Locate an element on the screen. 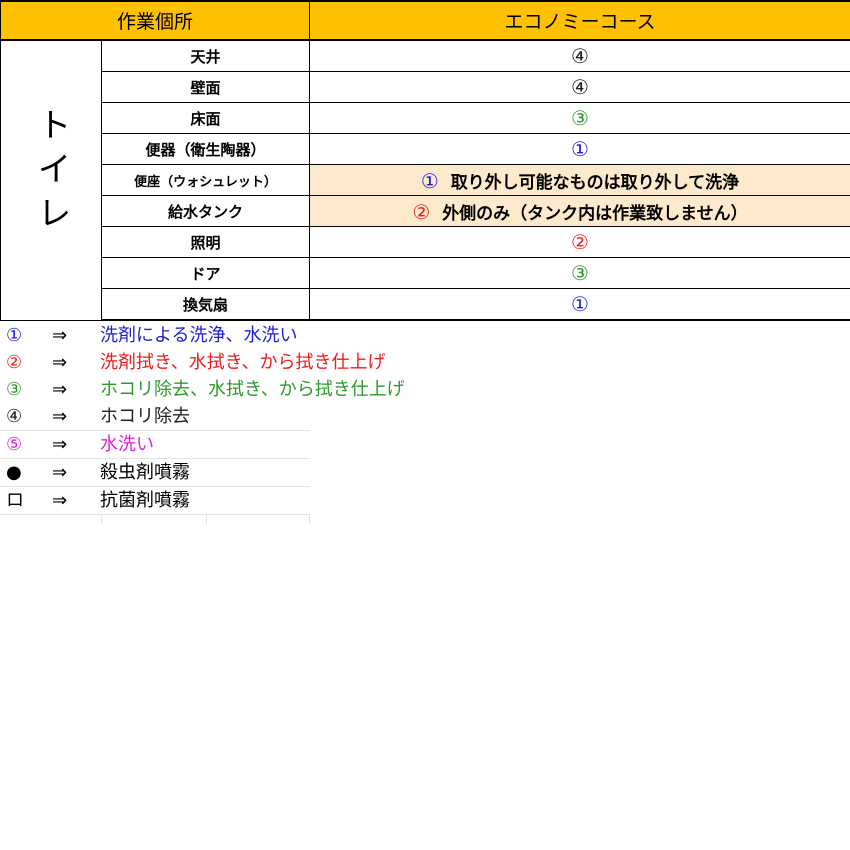 This screenshot has height=850, width=850. area-label: トイレ is located at coordinates (51, 180).